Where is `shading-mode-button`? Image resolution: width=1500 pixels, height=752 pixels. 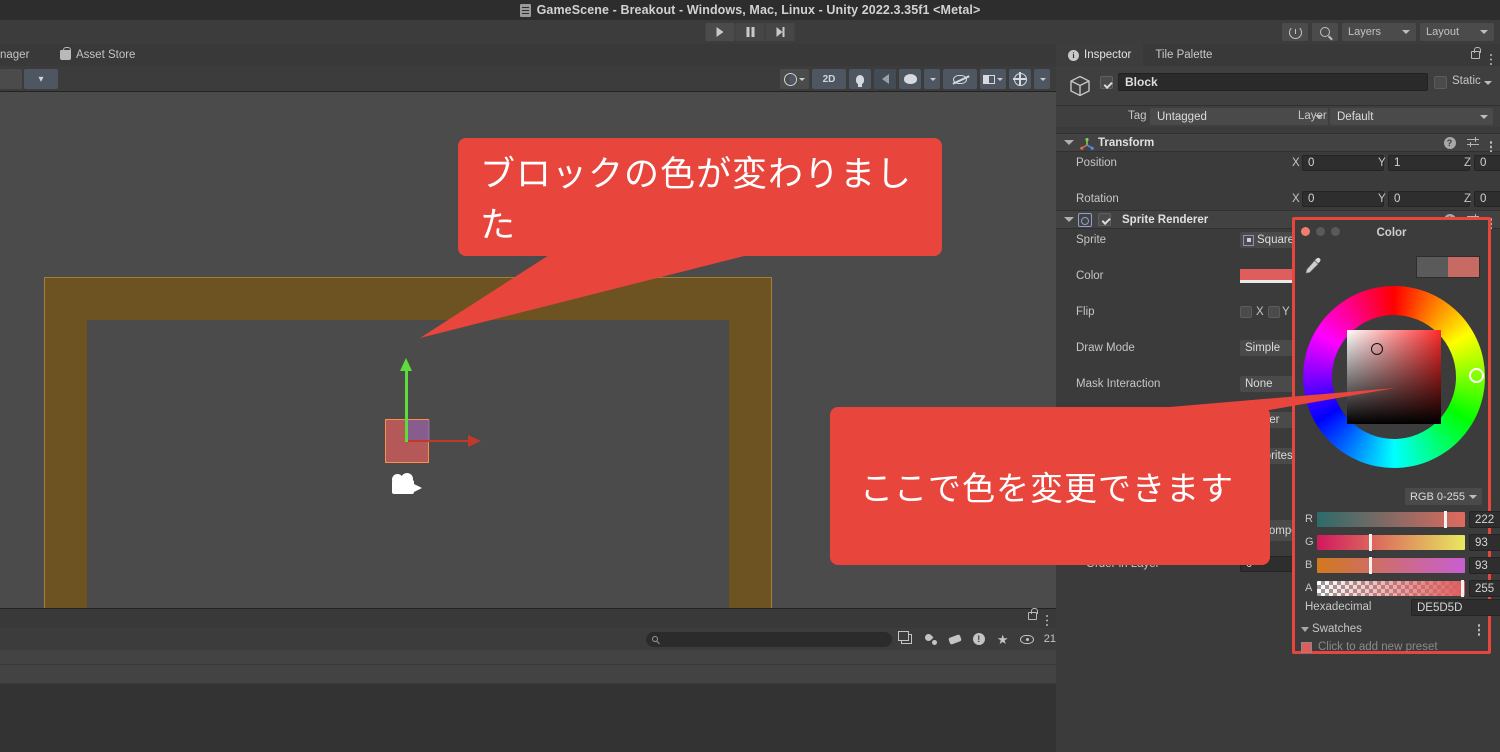
shading-mode-button is located at coordinates (794, 79).